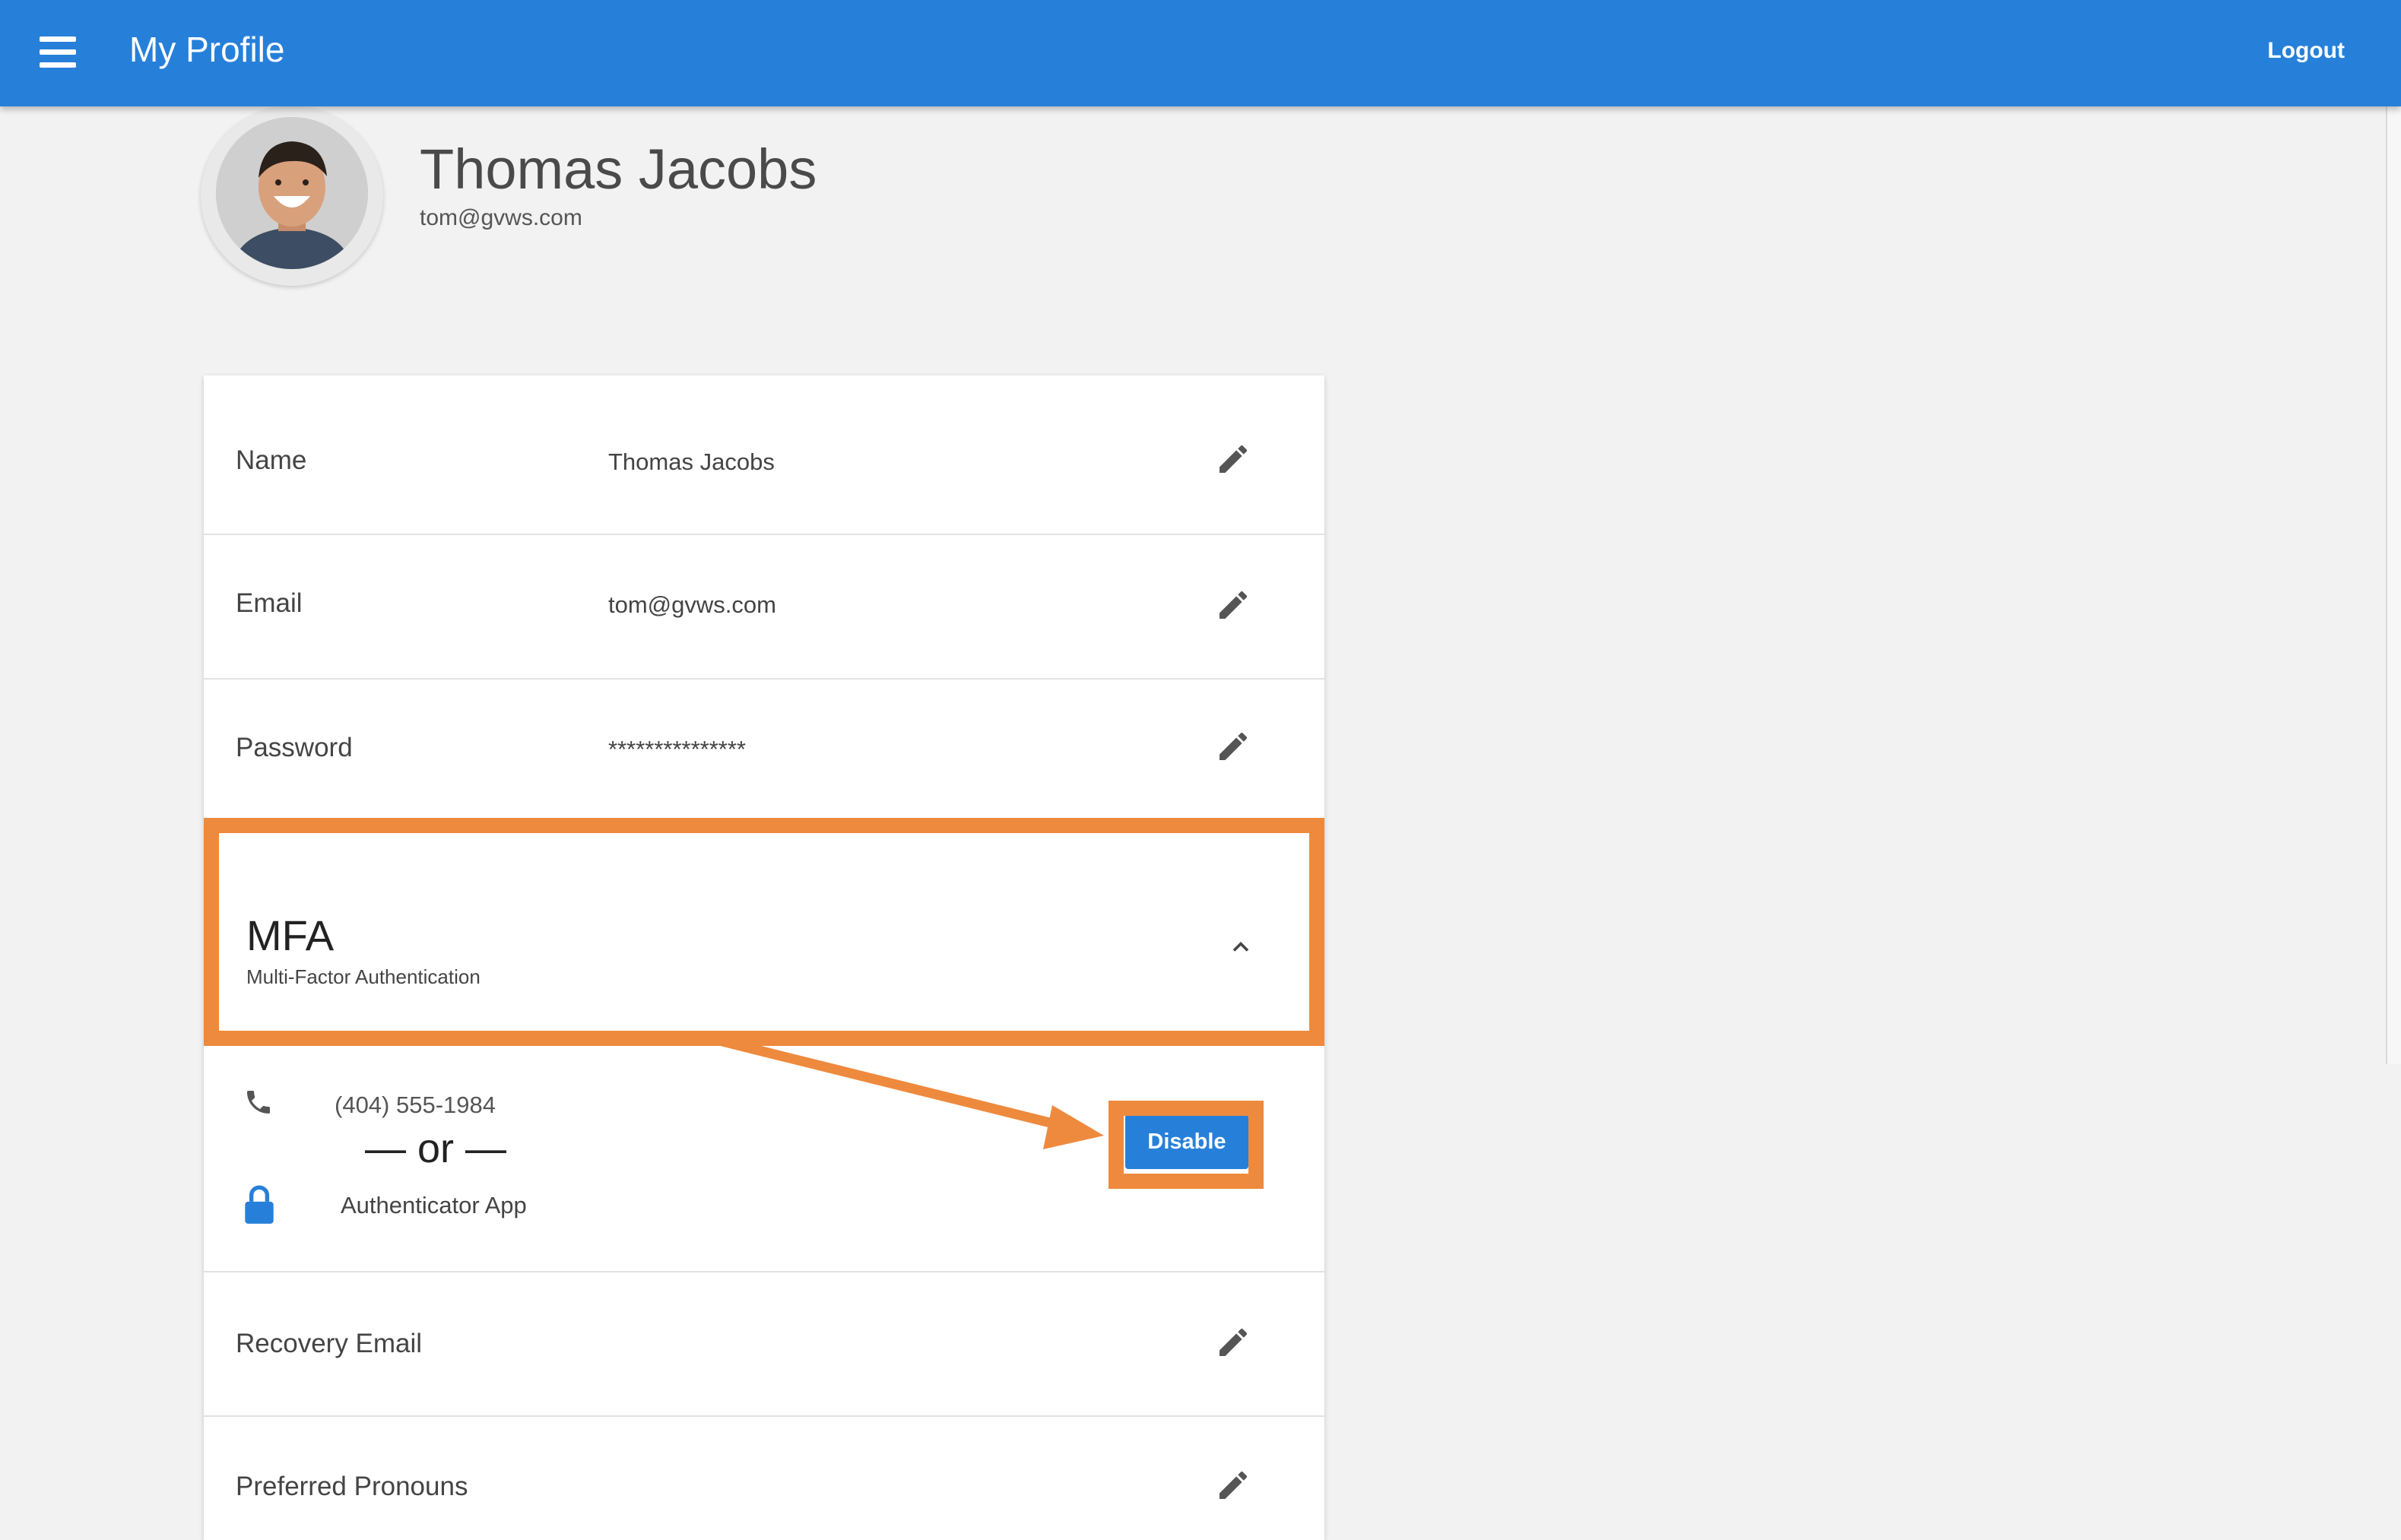  What do you see at coordinates (1200, 53) in the screenshot?
I see `app-bar: My Profile Logout` at bounding box center [1200, 53].